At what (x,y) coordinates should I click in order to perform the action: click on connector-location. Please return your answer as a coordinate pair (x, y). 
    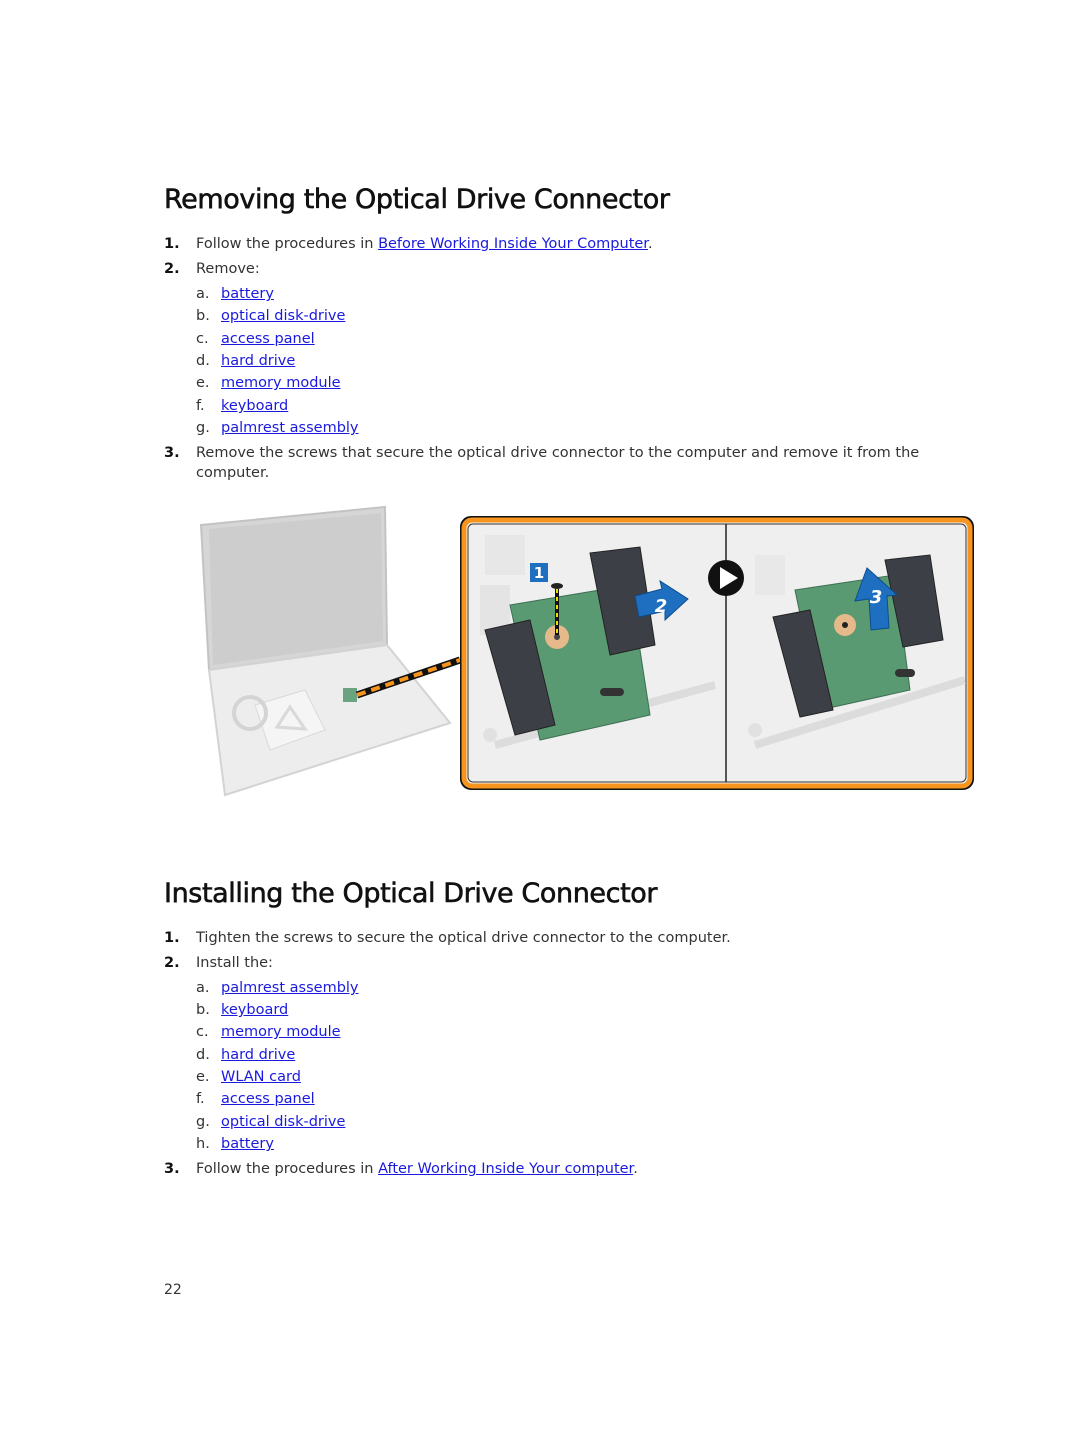
    Looking at the image, I should click on (350, 695).